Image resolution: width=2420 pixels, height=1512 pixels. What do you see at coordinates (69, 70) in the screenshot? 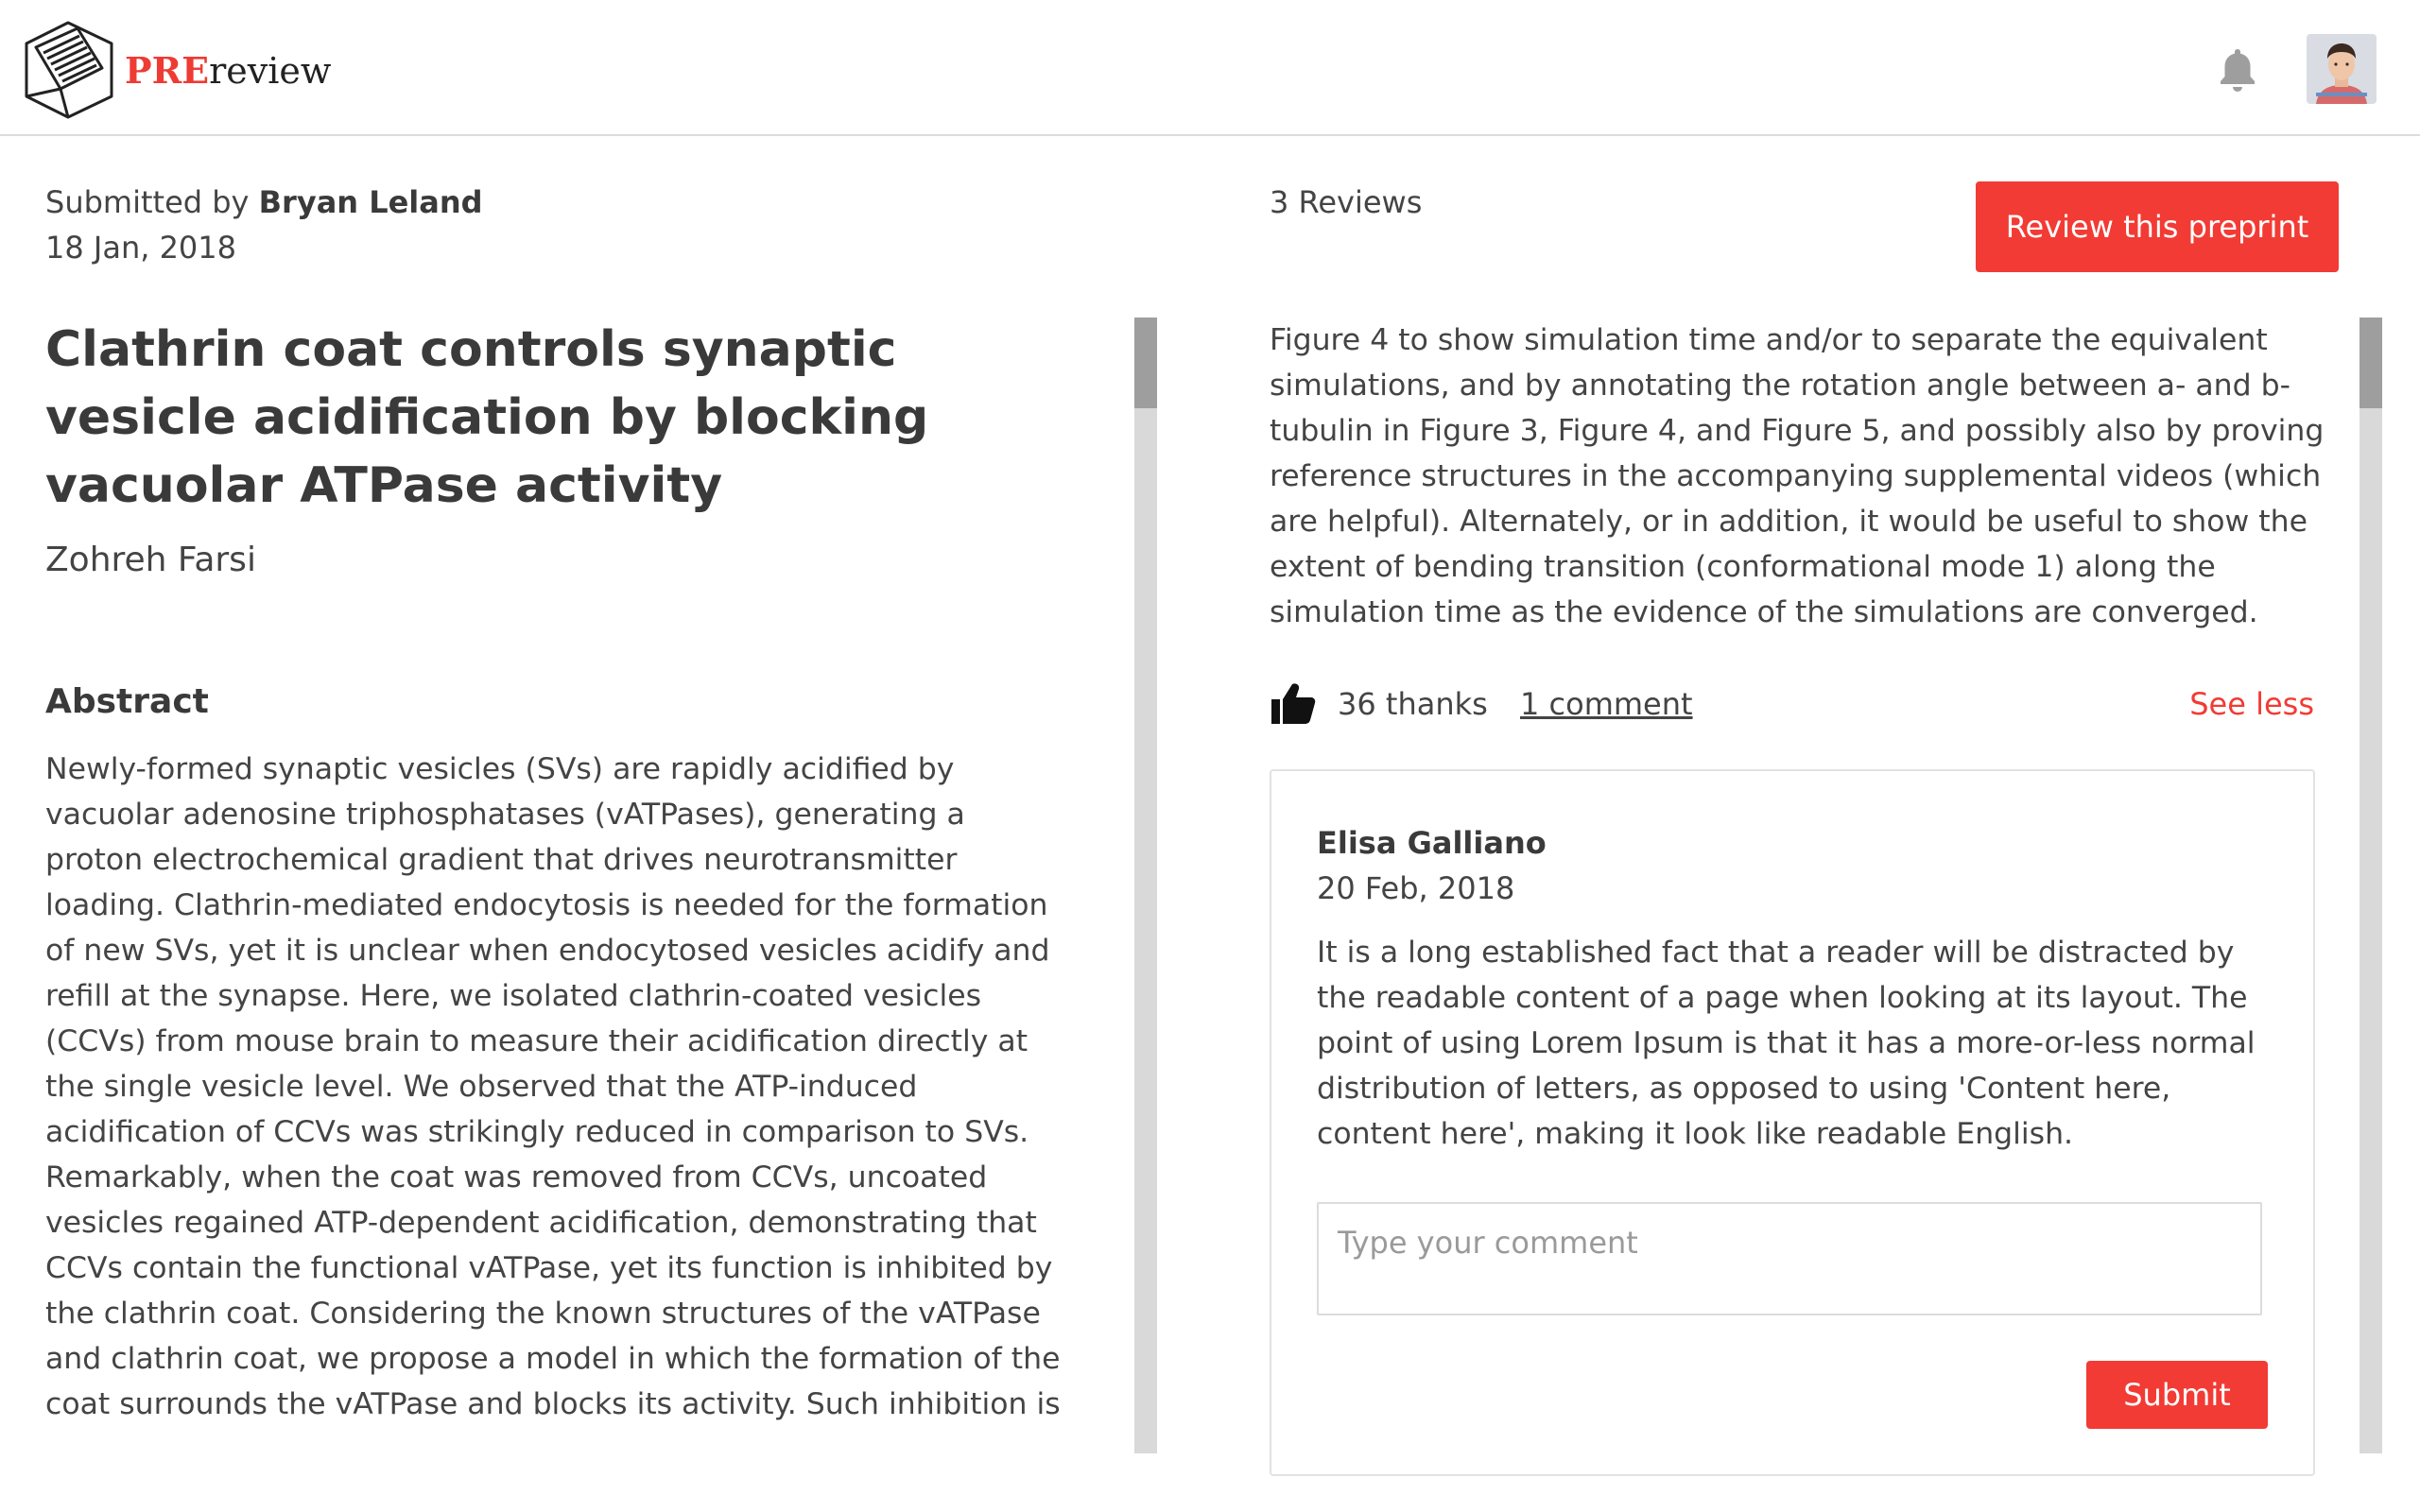
I see `logo-icon` at bounding box center [69, 70].